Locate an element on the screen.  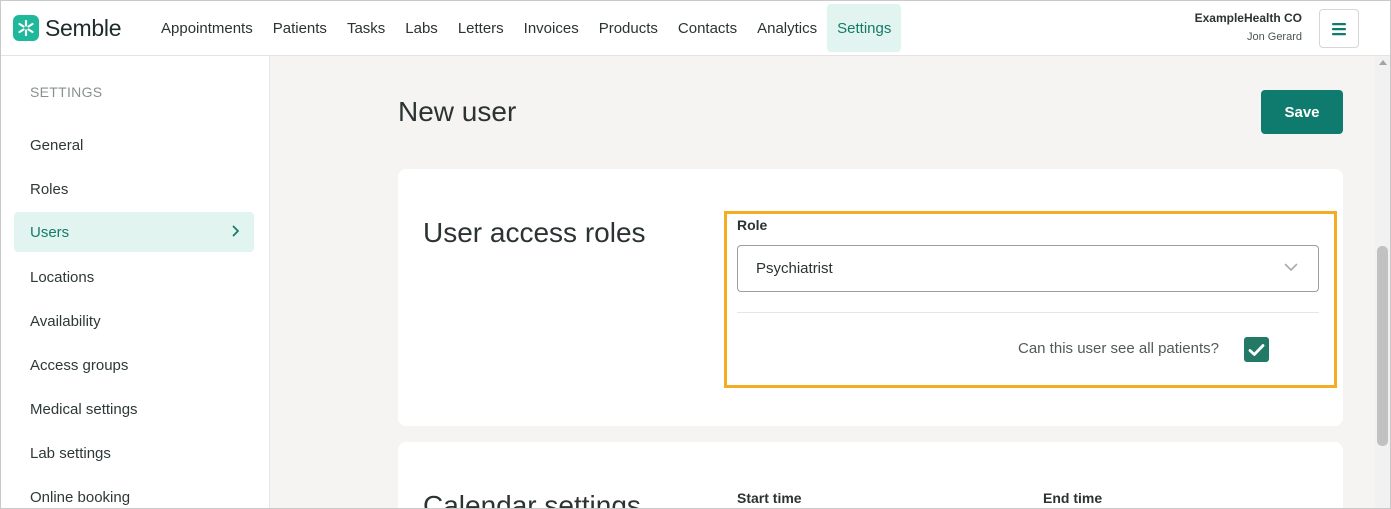
scroll-up-icon is located at coordinates (1383, 62).